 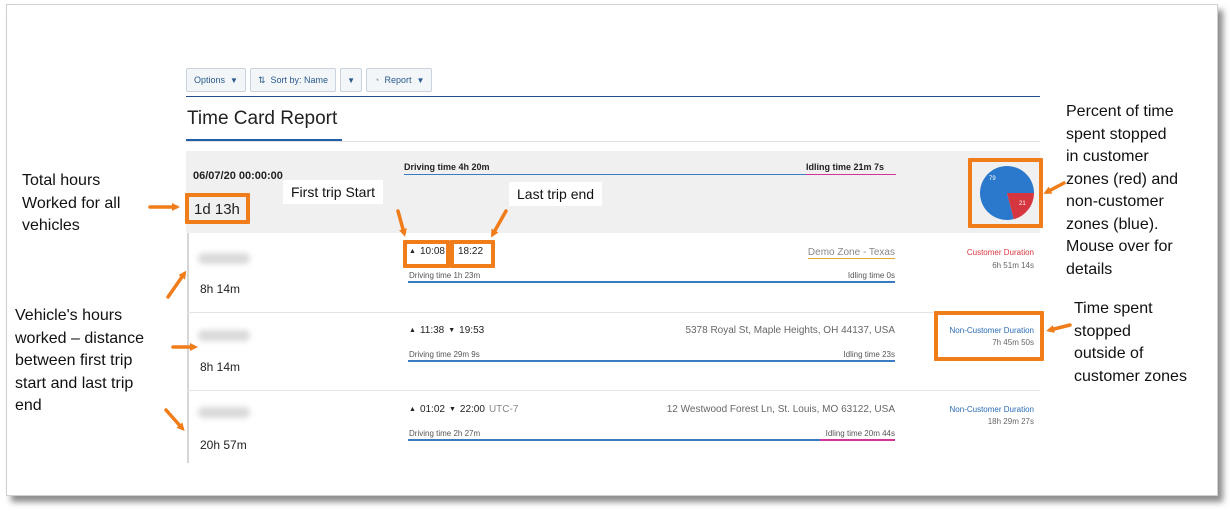 What do you see at coordinates (401, 223) in the screenshot?
I see `arrow-first-trip` at bounding box center [401, 223].